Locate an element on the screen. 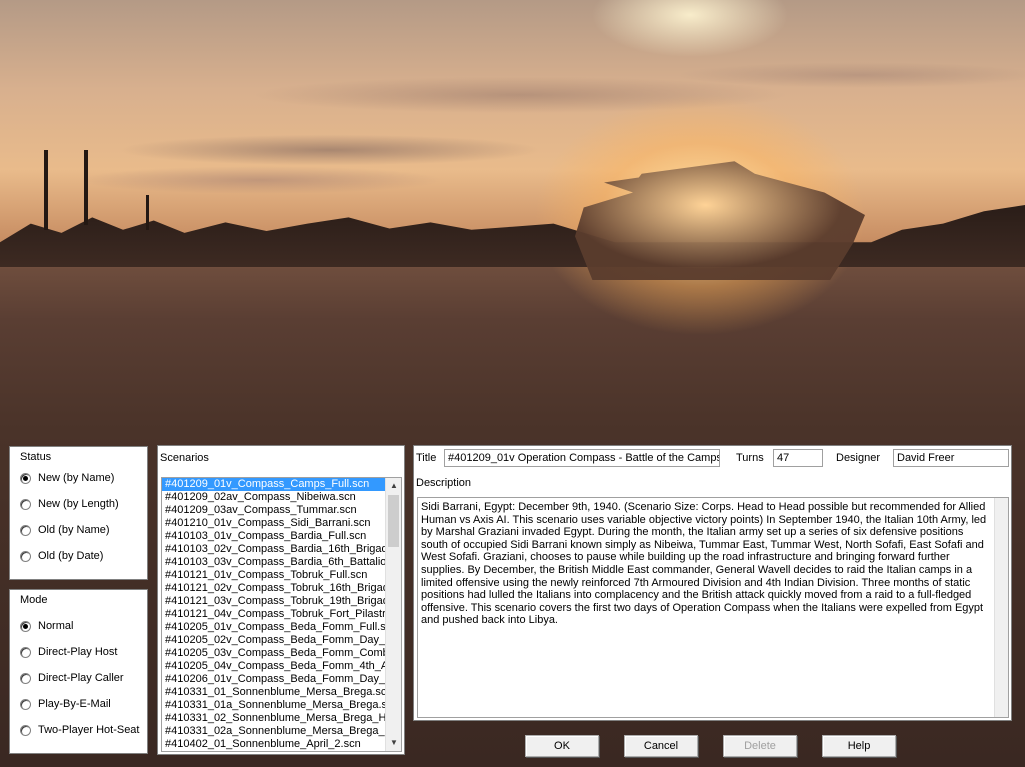 The width and height of the screenshot is (1025, 767). scroll-down-icon: ▼ is located at coordinates (393, 743).